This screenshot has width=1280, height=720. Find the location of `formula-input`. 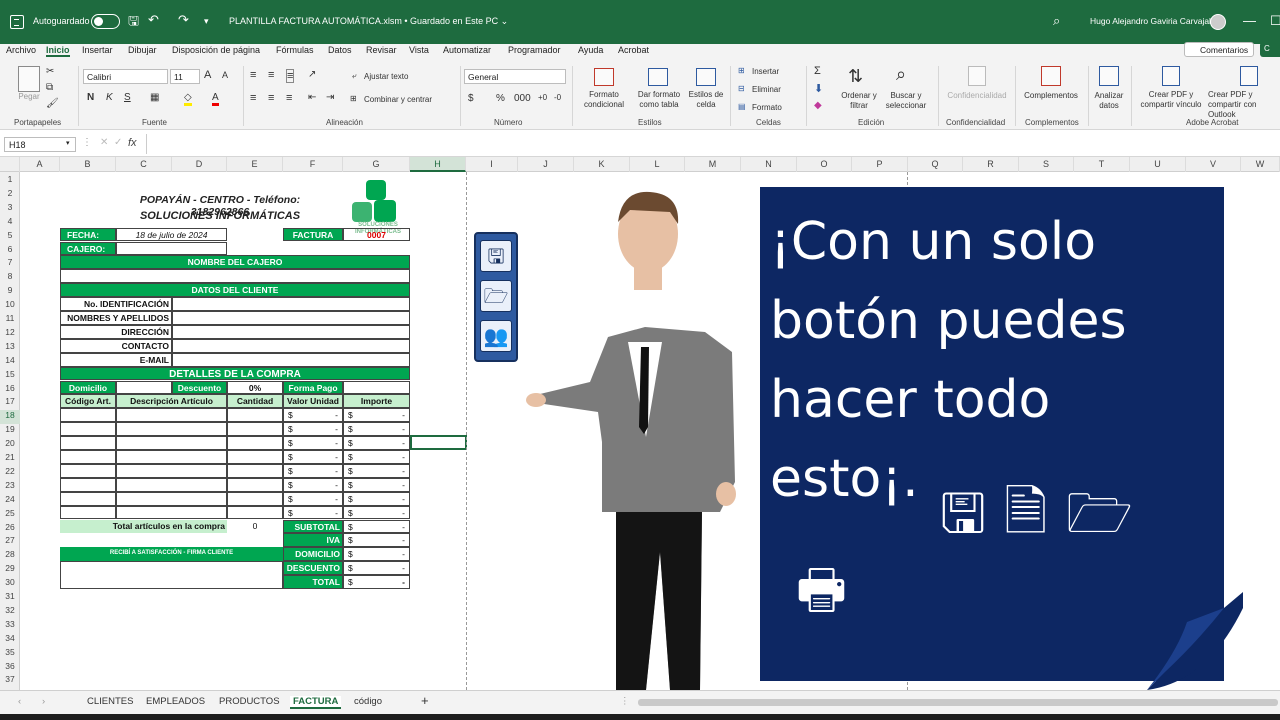

formula-input is located at coordinates (710, 144).